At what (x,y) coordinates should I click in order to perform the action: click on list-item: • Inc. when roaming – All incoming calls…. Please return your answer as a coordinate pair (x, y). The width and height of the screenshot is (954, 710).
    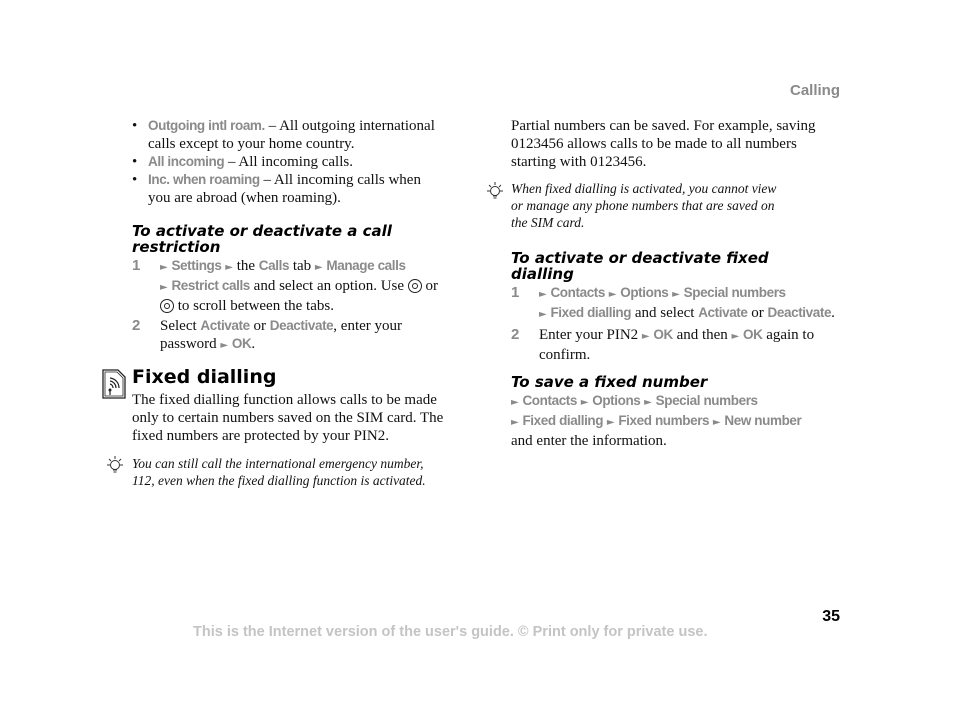
    Looking at the image, I should click on (276, 189).